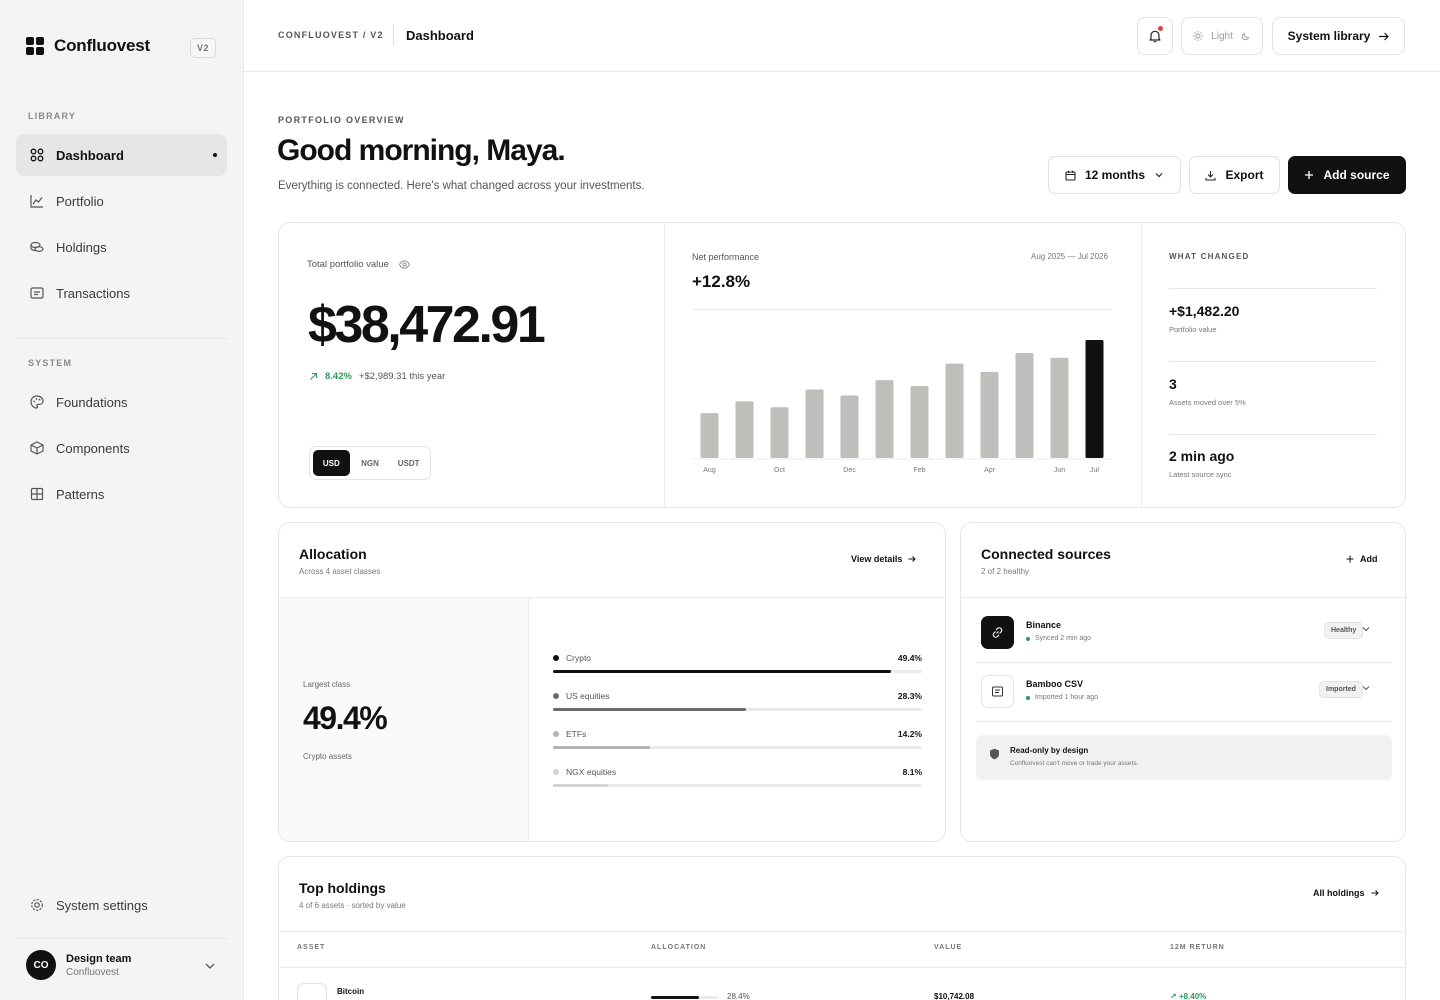  I want to click on allocation-name: ETFs, so click(576, 734).